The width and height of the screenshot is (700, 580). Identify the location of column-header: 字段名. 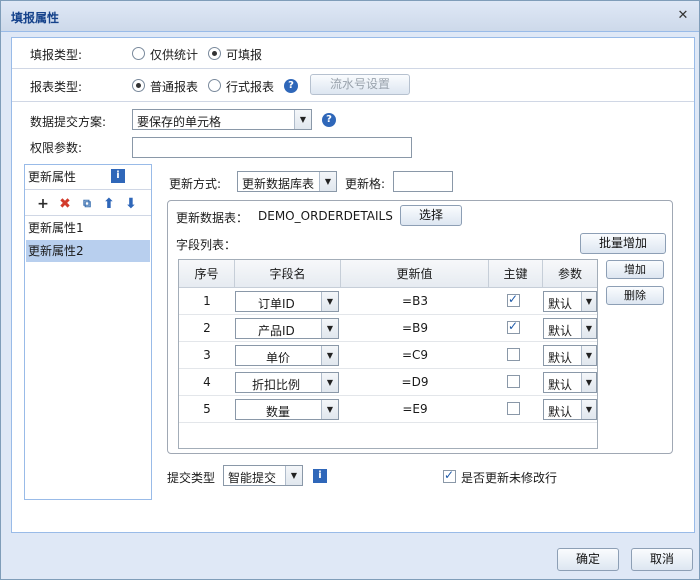
(288, 274).